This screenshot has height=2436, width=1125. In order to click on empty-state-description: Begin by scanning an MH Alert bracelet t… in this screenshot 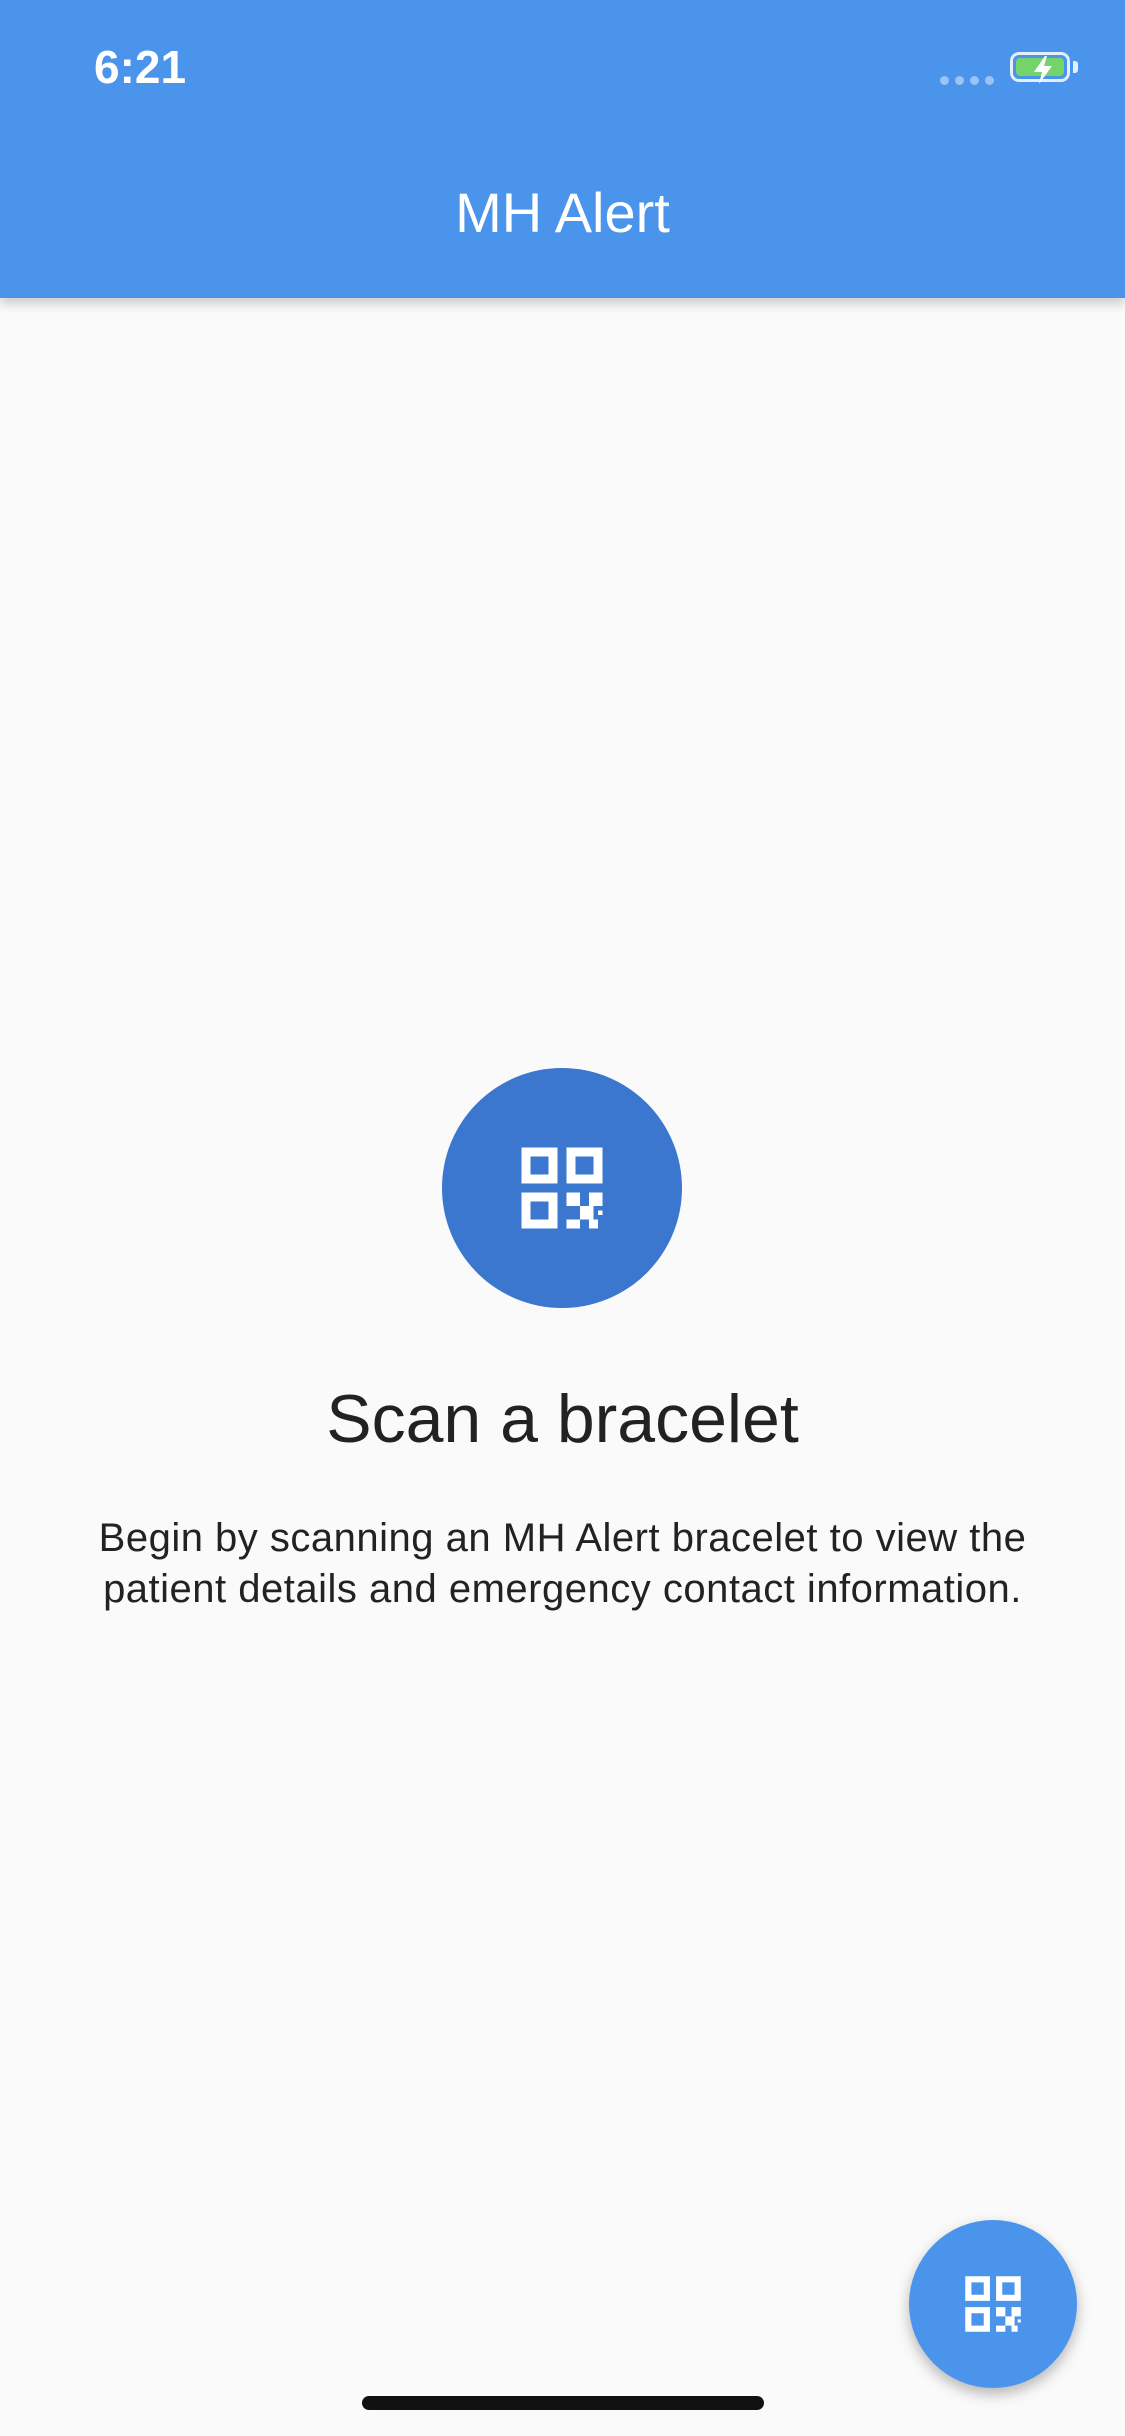, I will do `click(562, 1563)`.